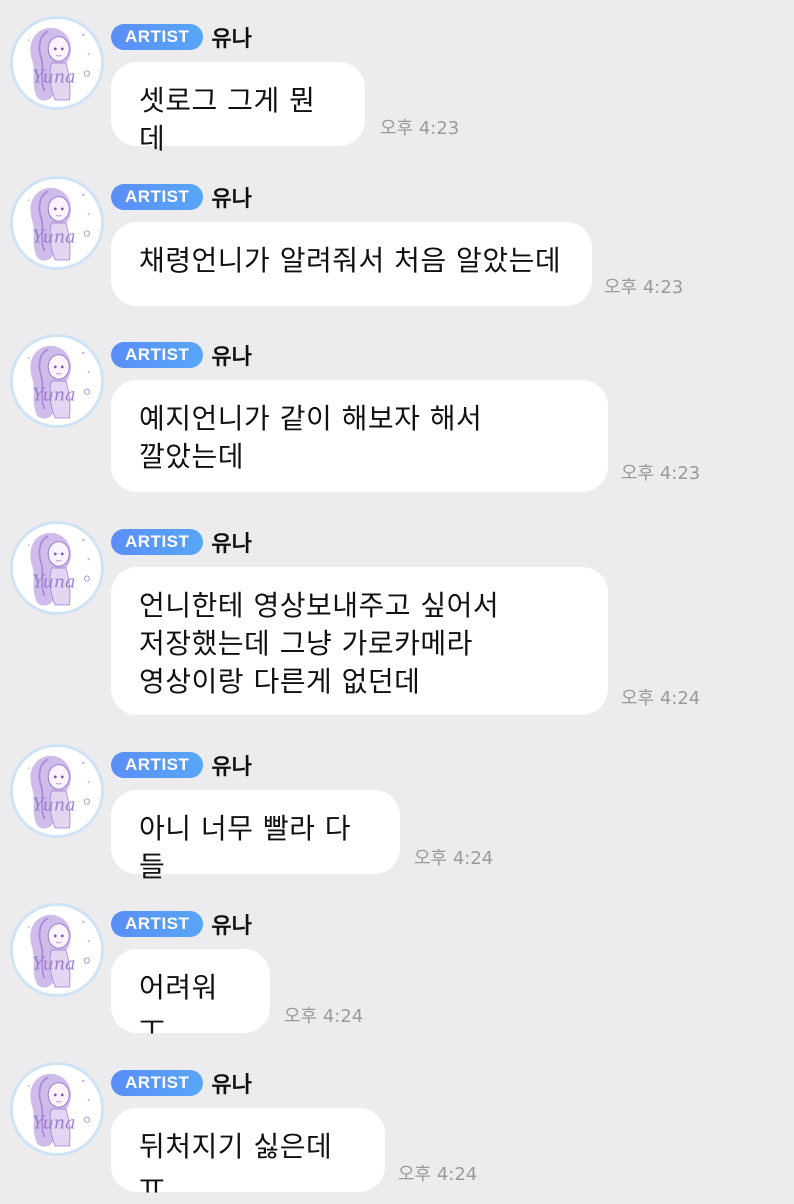  I want to click on message-item: ARTIST 유나 어려워ㅜ 오후 4:24, so click(397, 969).